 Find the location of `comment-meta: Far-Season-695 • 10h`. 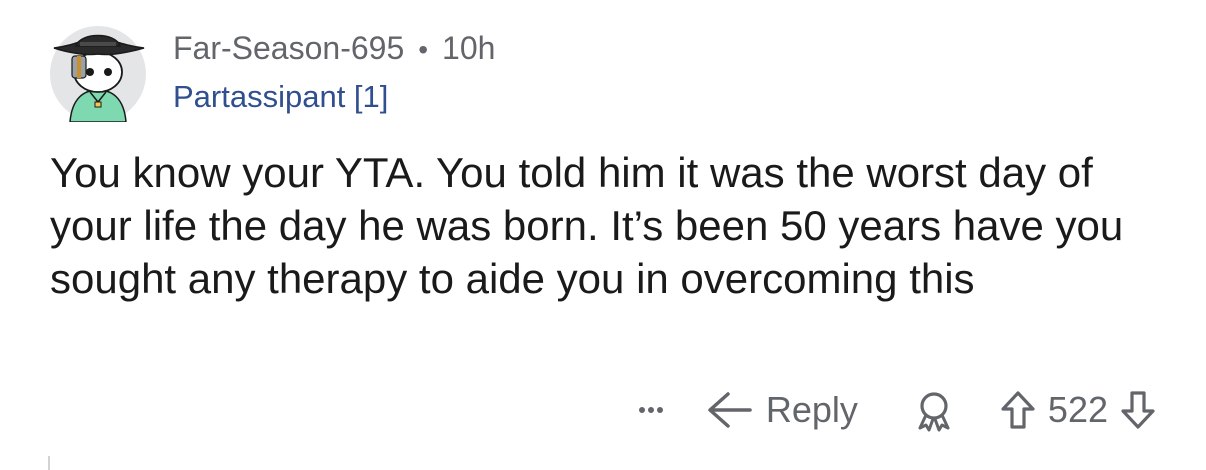

comment-meta: Far-Season-695 • 10h is located at coordinates (334, 49).